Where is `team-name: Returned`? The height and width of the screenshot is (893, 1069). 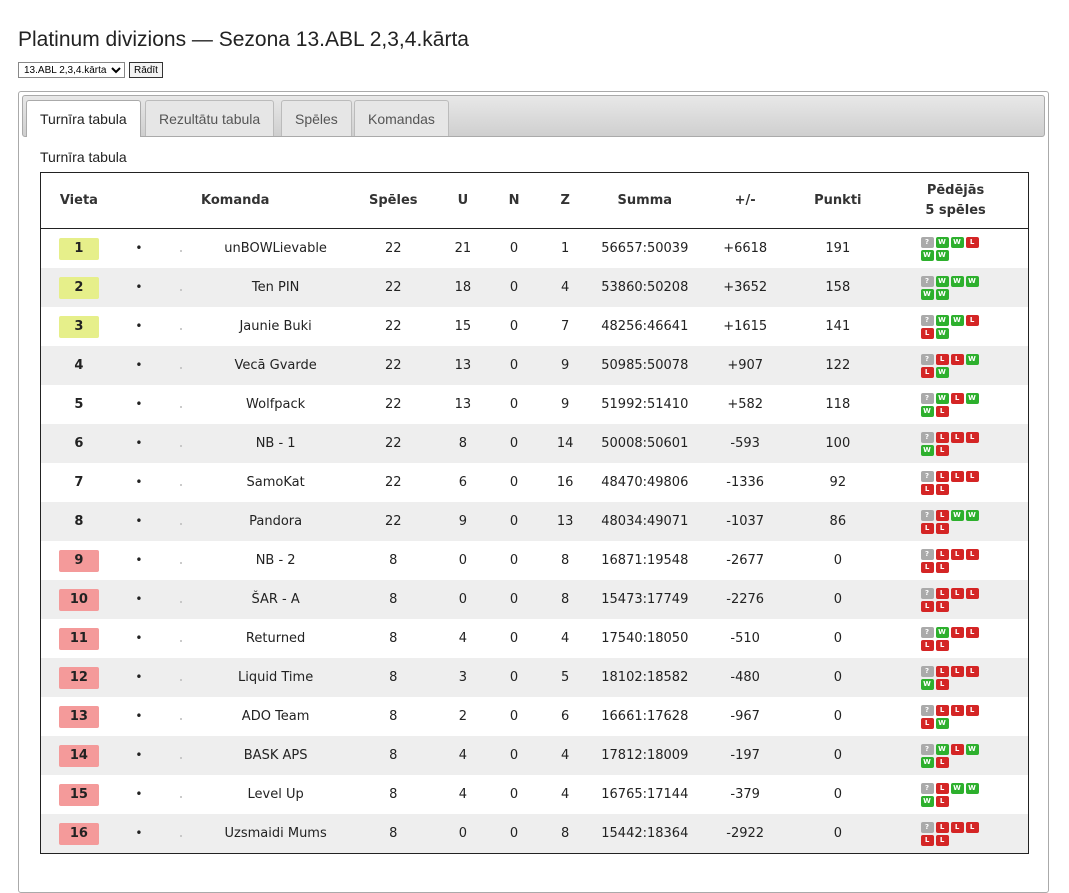 team-name: Returned is located at coordinates (275, 638).